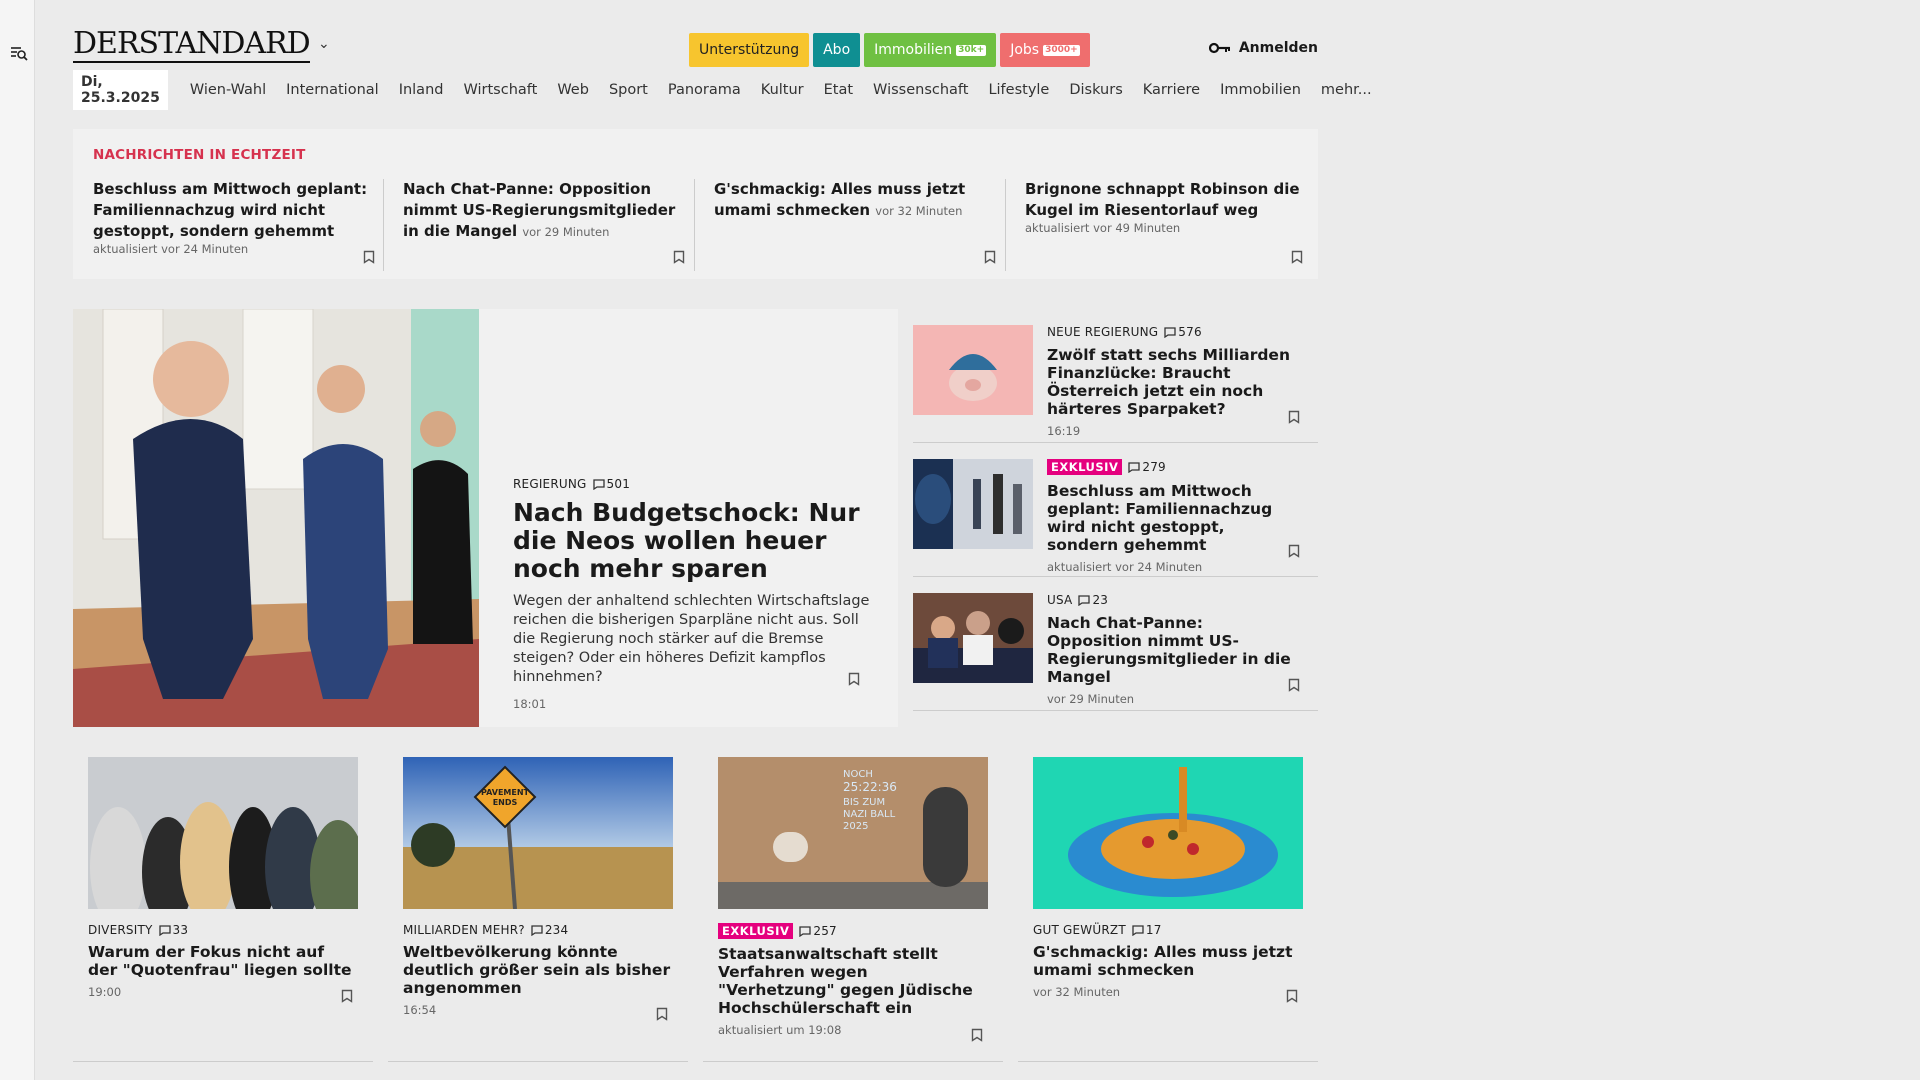  I want to click on article-kicker: NEUE REGIERUNG 576, so click(1172, 332).